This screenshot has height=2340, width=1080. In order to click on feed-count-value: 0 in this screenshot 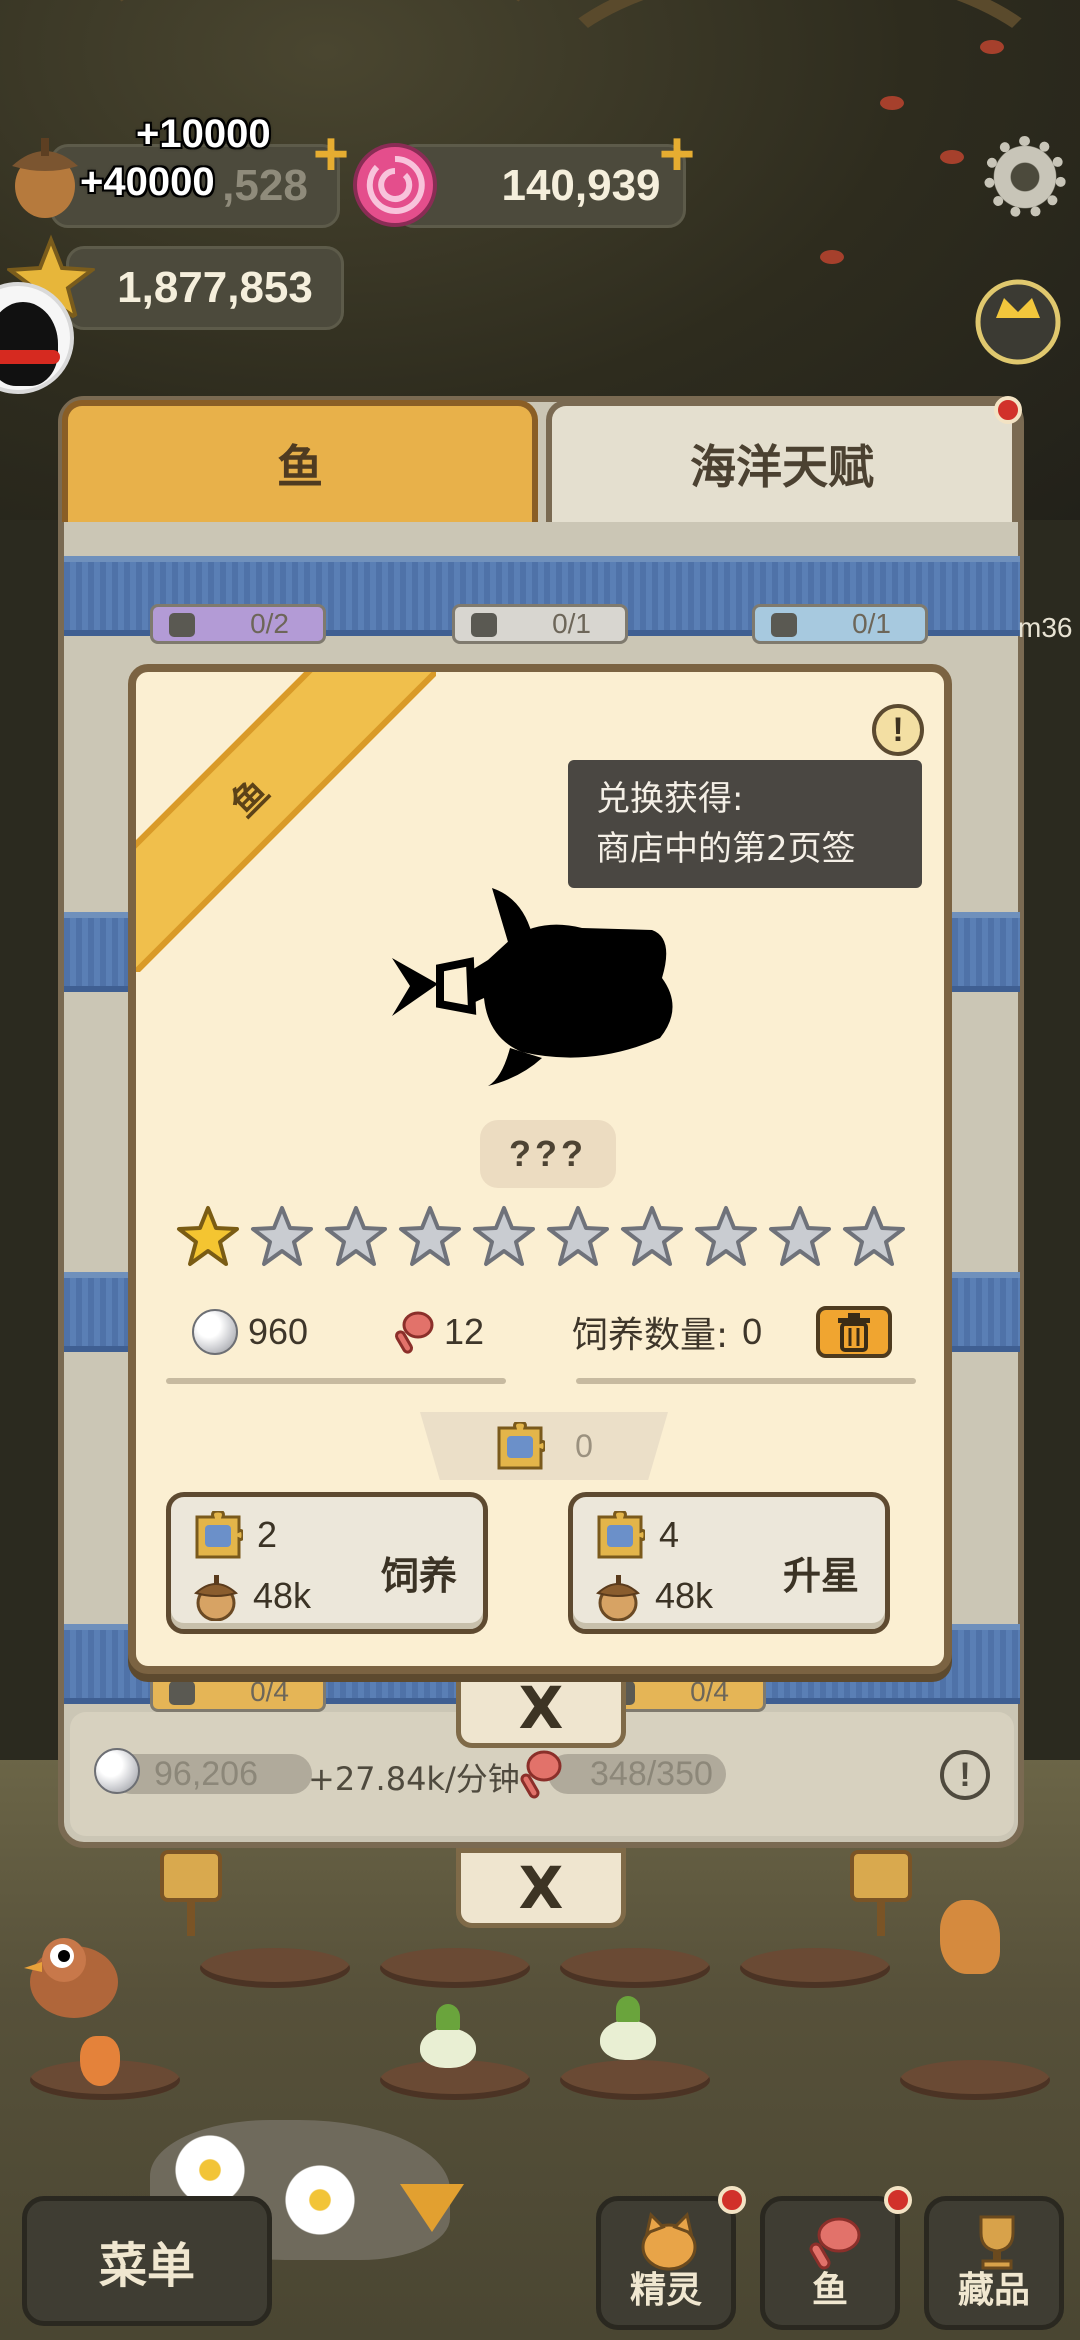, I will do `click(752, 1331)`.